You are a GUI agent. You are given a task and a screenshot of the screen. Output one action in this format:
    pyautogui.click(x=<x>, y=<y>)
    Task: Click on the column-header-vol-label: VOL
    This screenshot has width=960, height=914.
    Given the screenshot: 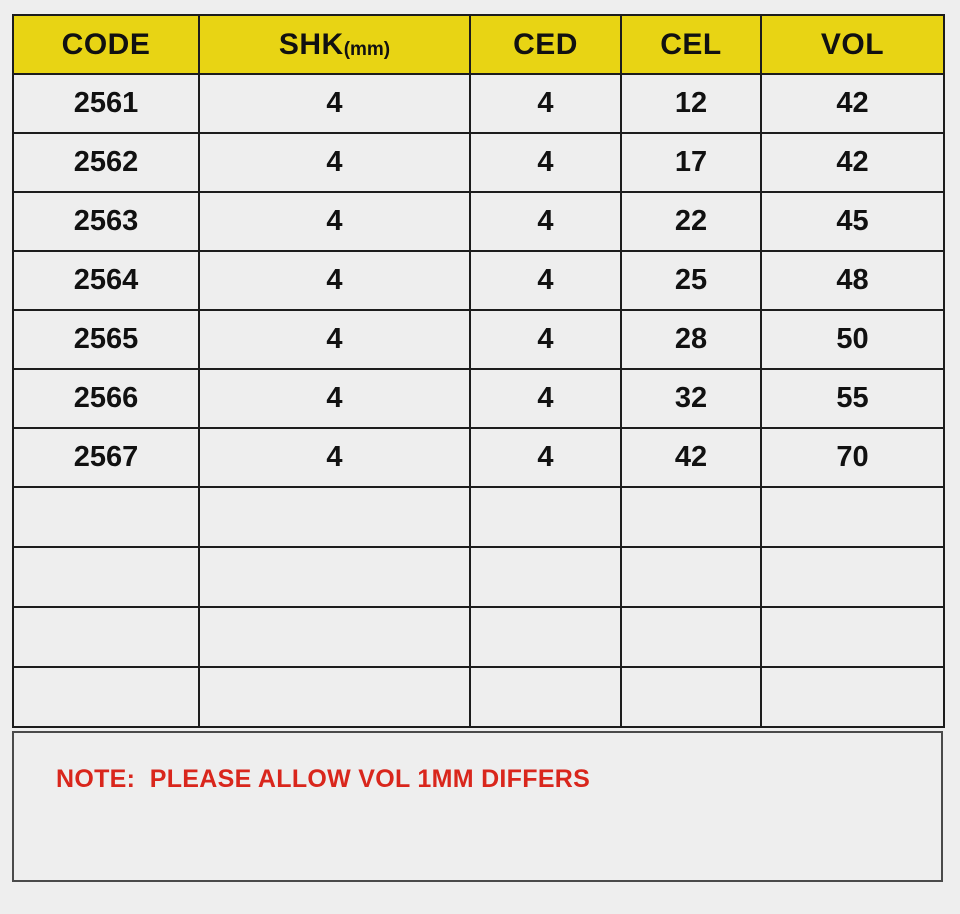 What is the action you would take?
    pyautogui.click(x=852, y=44)
    